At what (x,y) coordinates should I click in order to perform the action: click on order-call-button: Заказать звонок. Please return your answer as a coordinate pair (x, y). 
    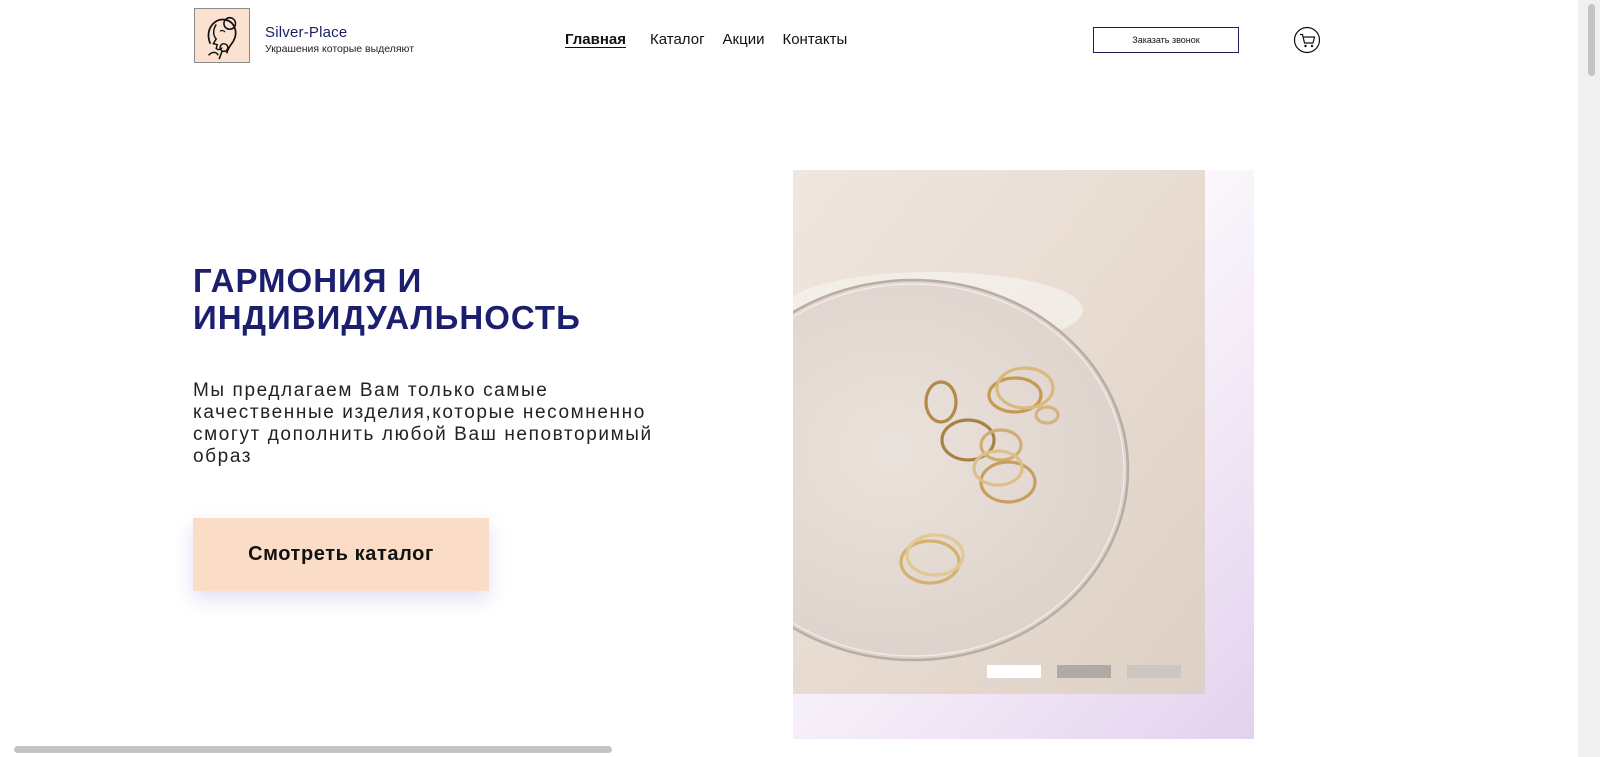
    Looking at the image, I should click on (1166, 40).